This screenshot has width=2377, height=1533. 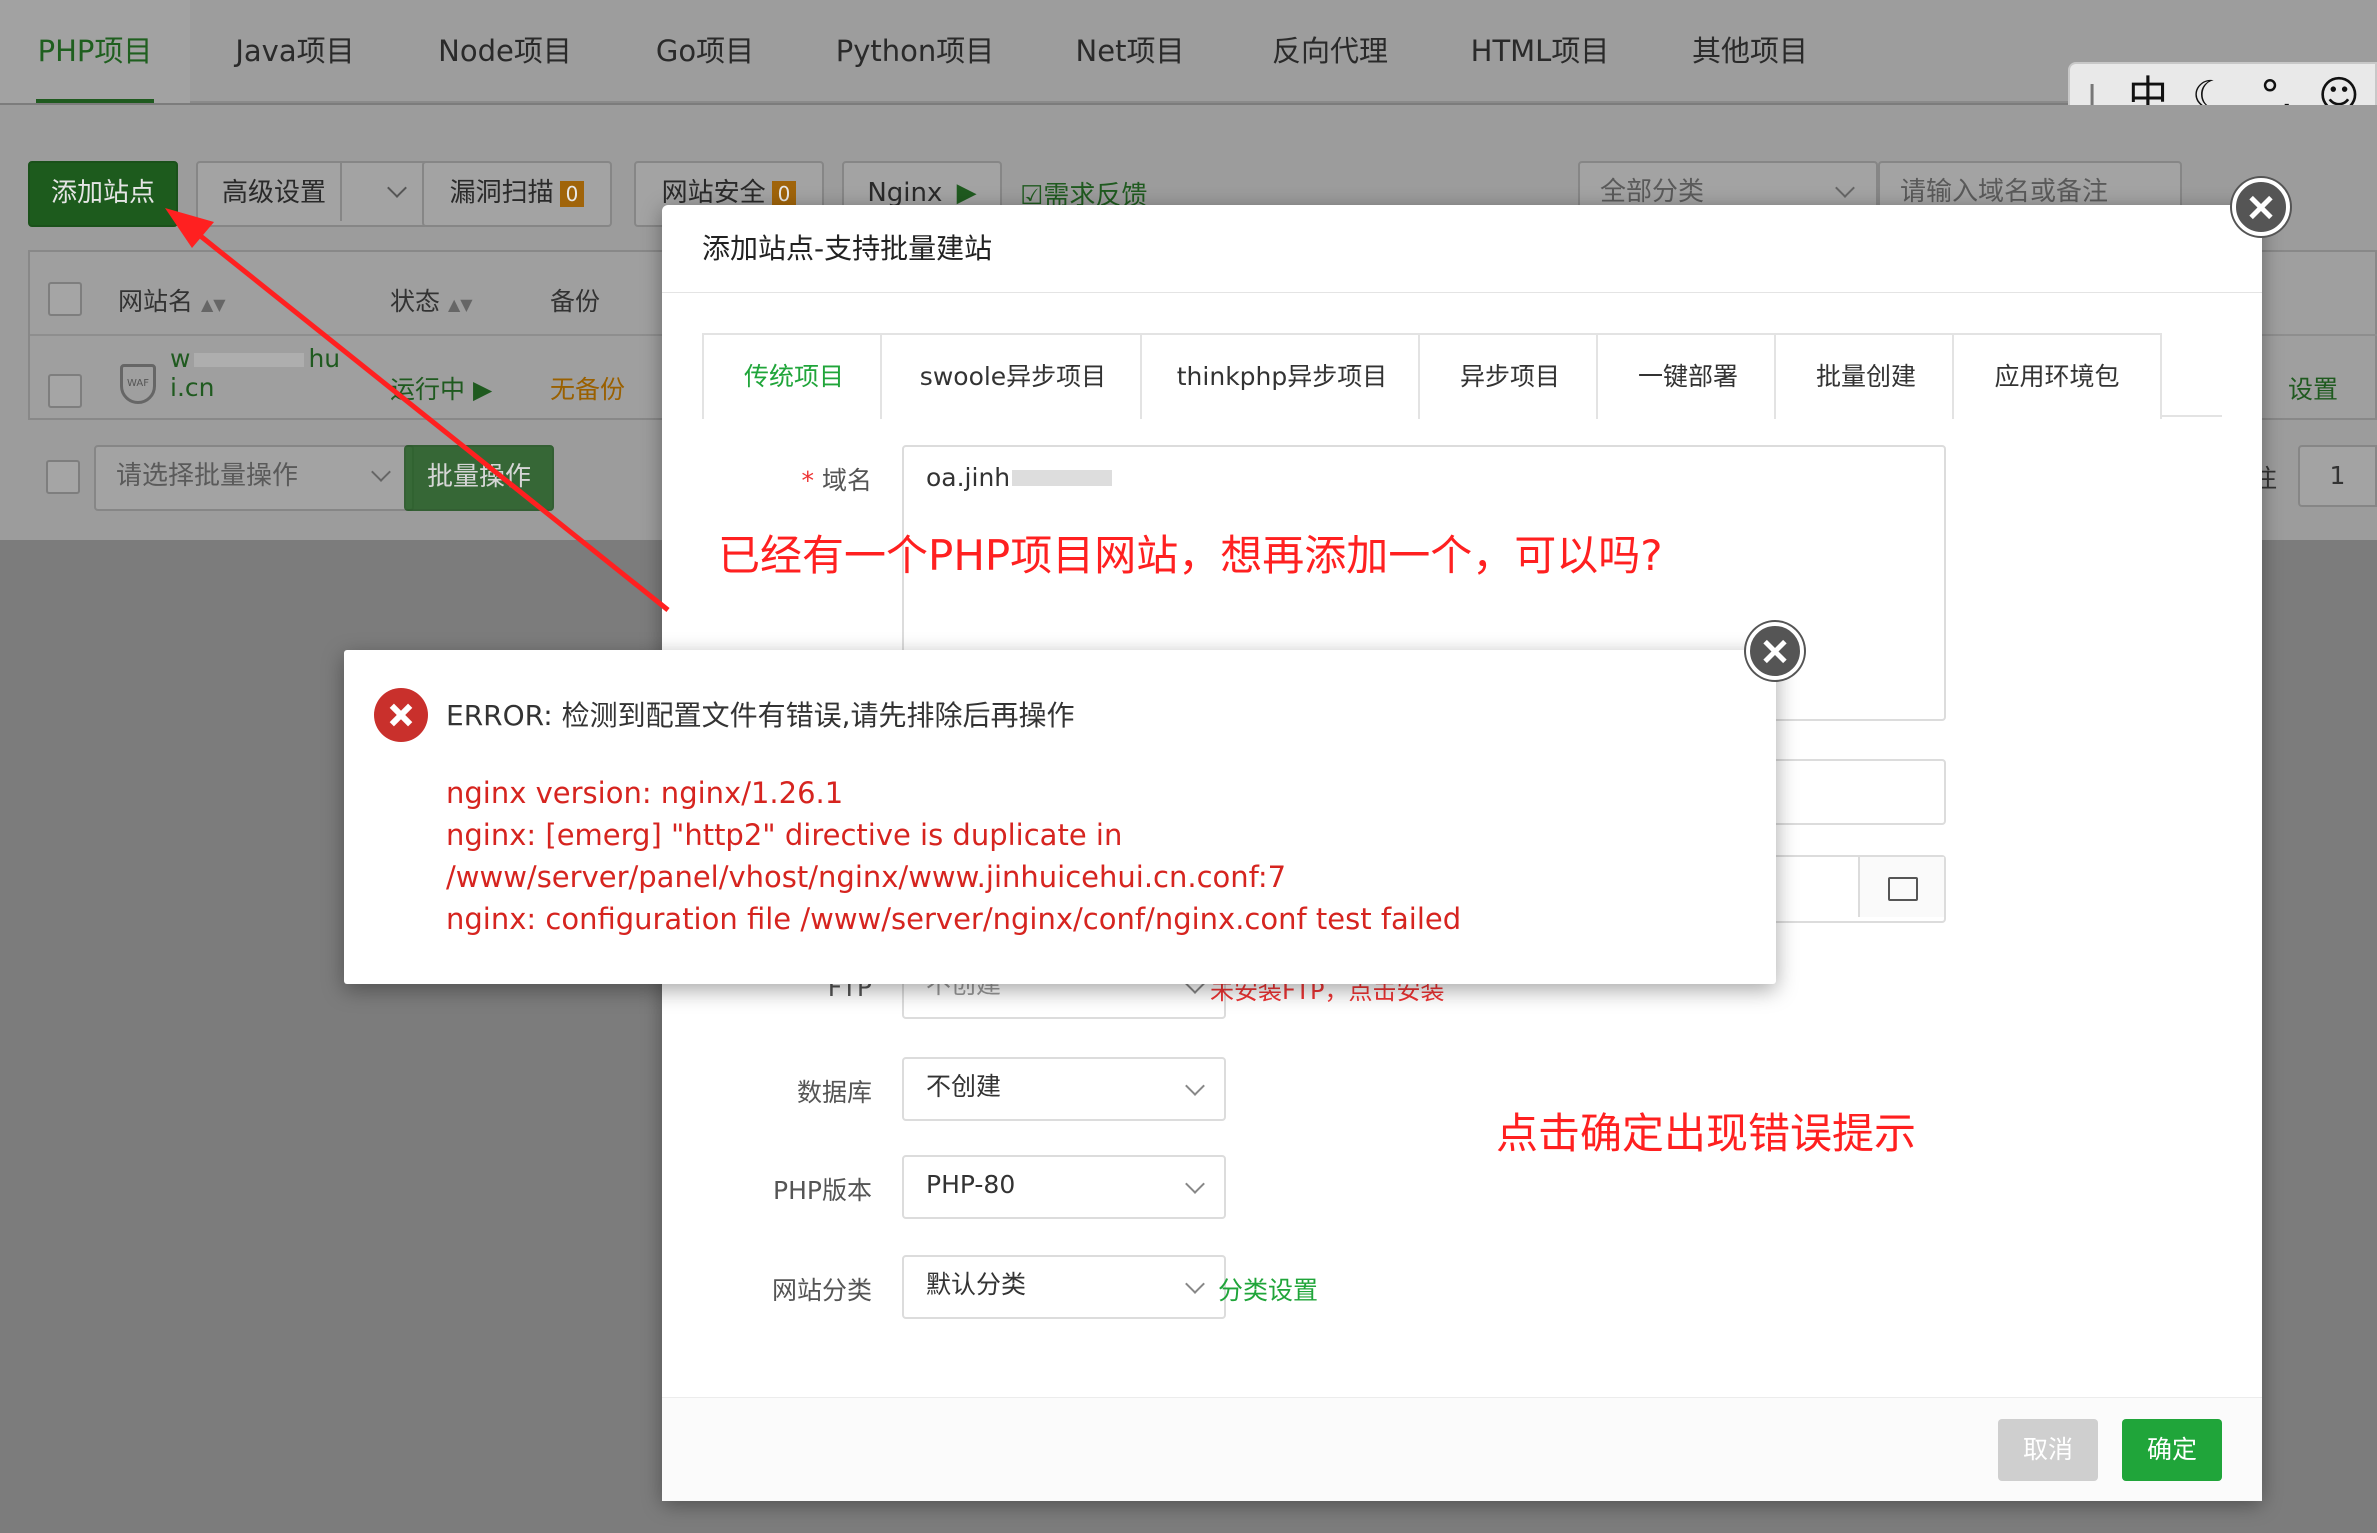 What do you see at coordinates (1190, 555) in the screenshot?
I see `annotation-question: 已经有一个PHP项目网站，想再添加一个，可以吗?` at bounding box center [1190, 555].